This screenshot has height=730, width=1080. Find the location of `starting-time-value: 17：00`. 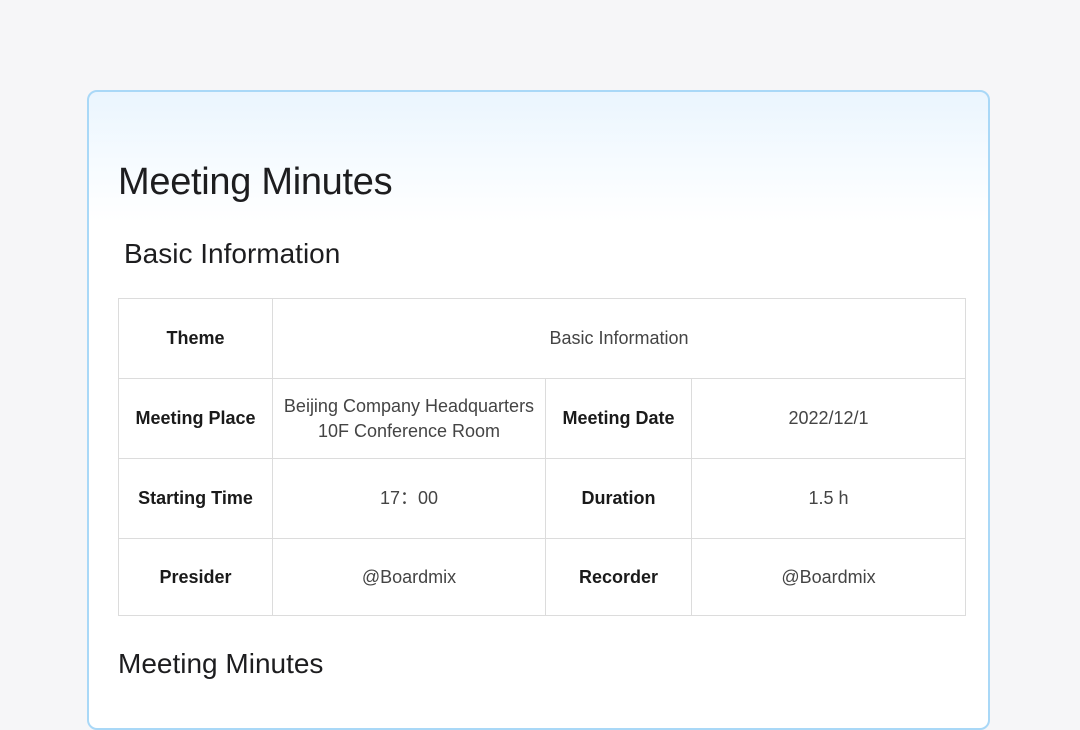

starting-time-value: 17：00 is located at coordinates (409, 498).